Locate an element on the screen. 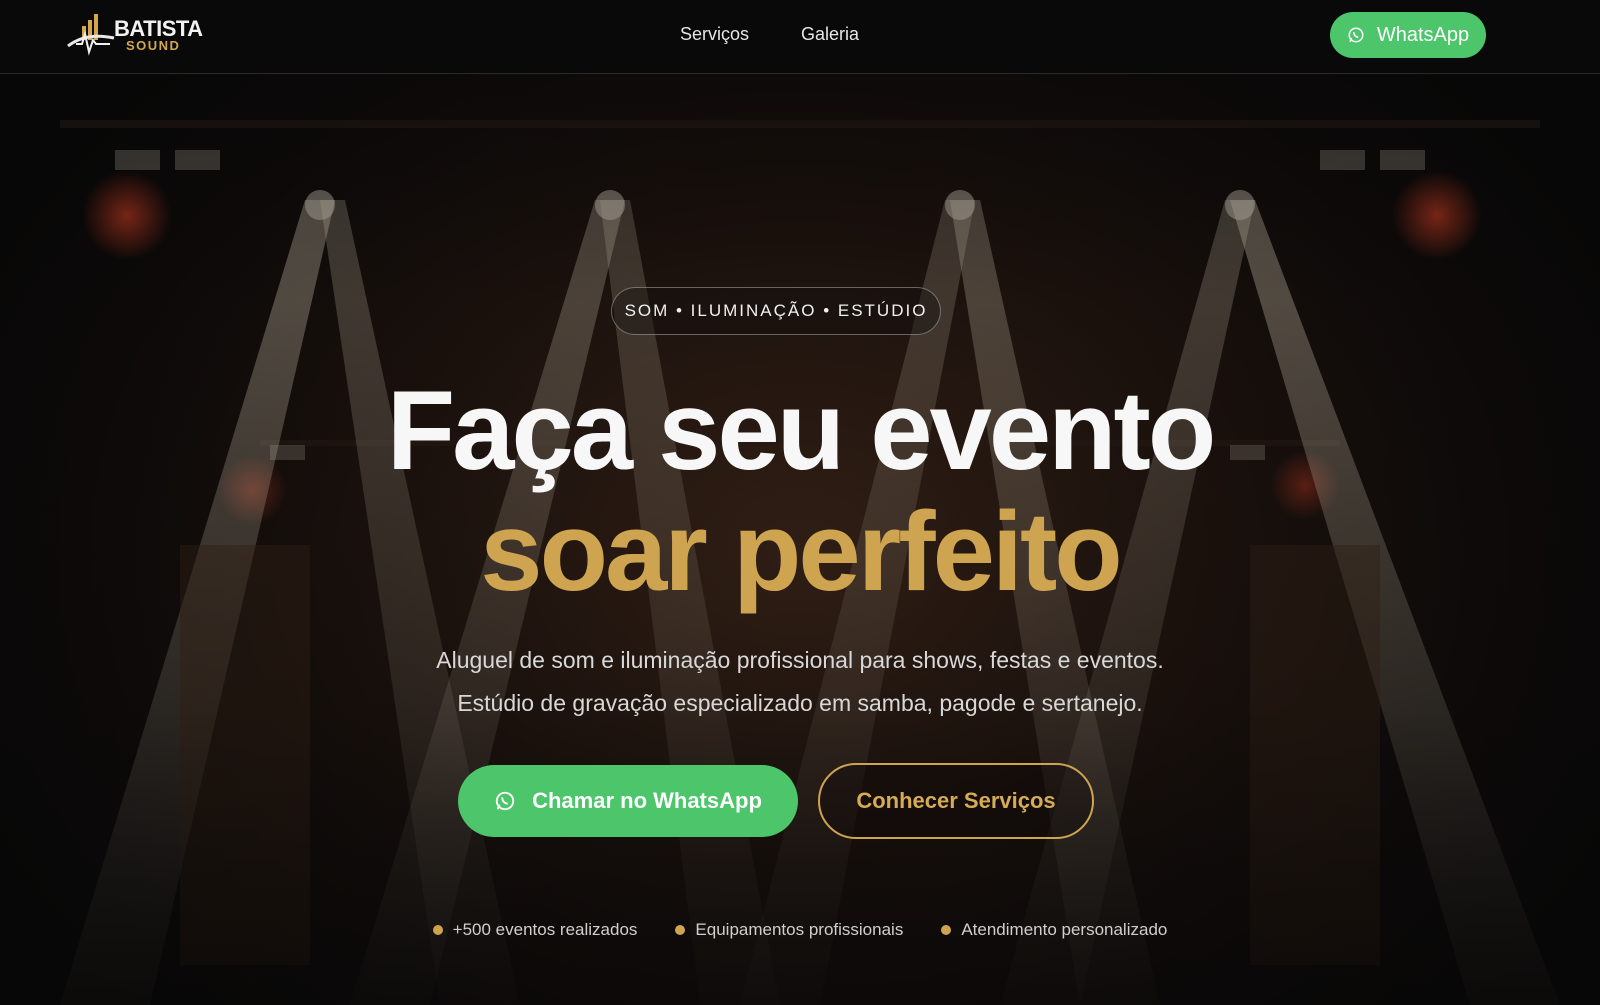 The height and width of the screenshot is (1005, 1600). chamar-whatsapp-label: Chamar no WhatsApp is located at coordinates (647, 800).